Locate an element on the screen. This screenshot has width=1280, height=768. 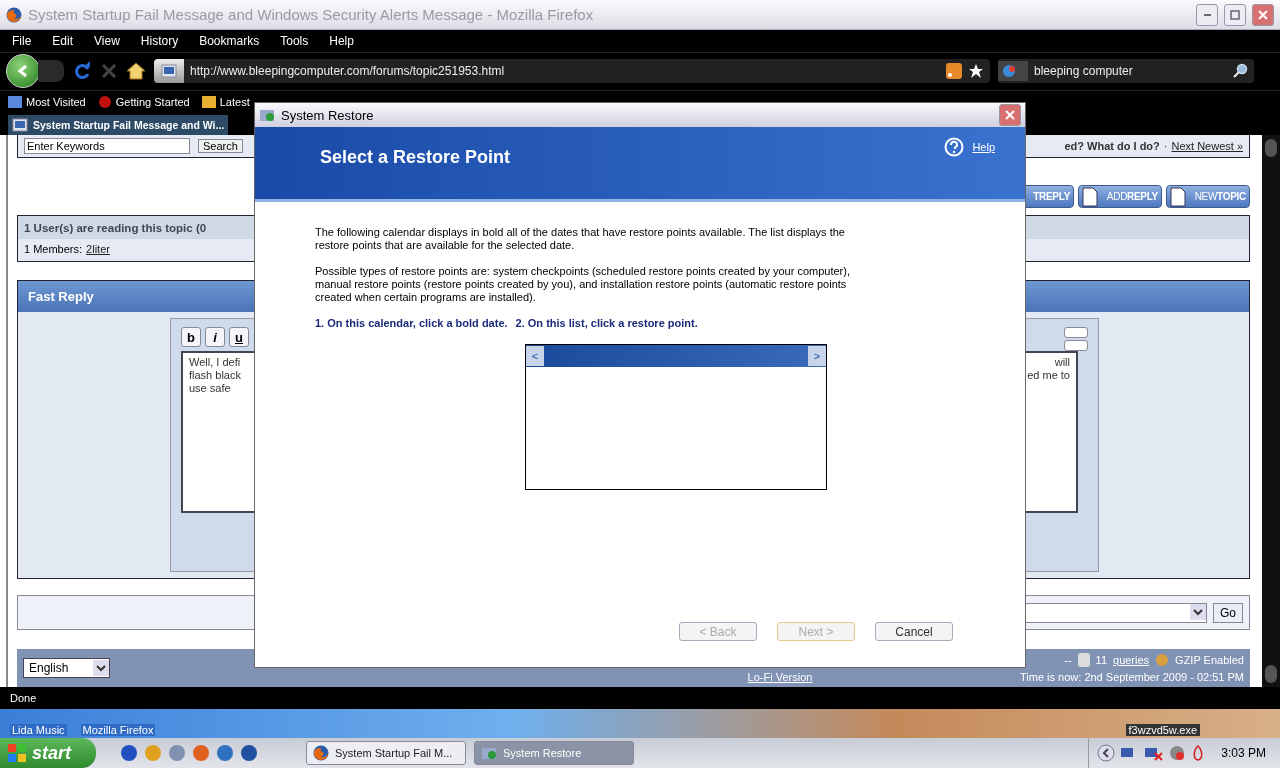
search-button: Search is located at coordinates (220, 146).